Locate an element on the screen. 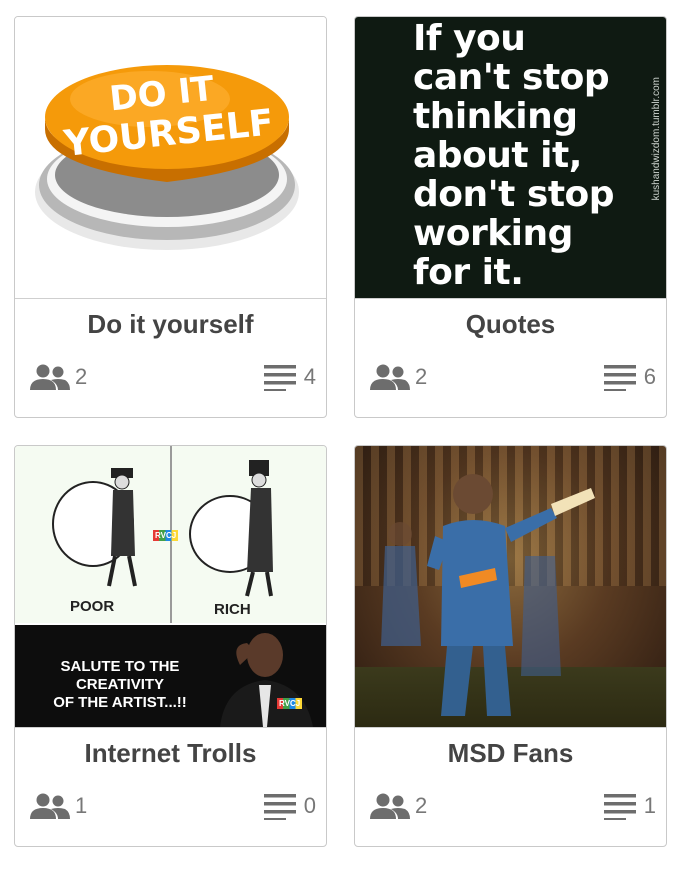 The height and width of the screenshot is (870, 682). members-count-value: 1 is located at coordinates (81, 805).